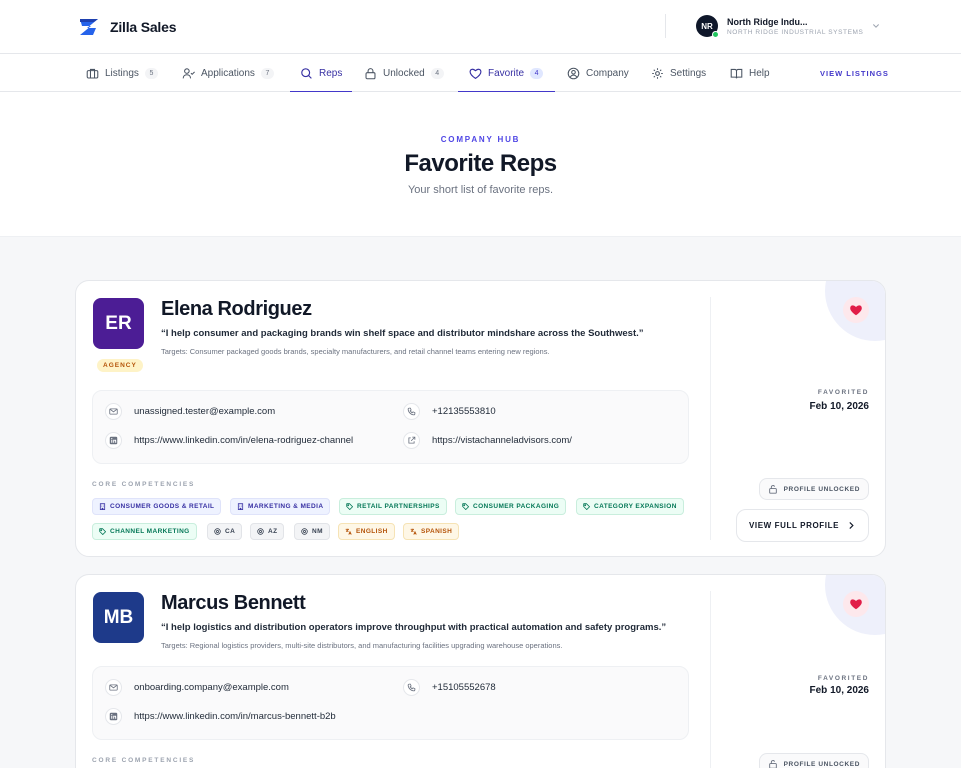 Image resolution: width=961 pixels, height=768 pixels. What do you see at coordinates (795, 32) in the screenshot?
I see `account-company: NORTH RIDGE INDUSTRIAL SYSTEMS` at bounding box center [795, 32].